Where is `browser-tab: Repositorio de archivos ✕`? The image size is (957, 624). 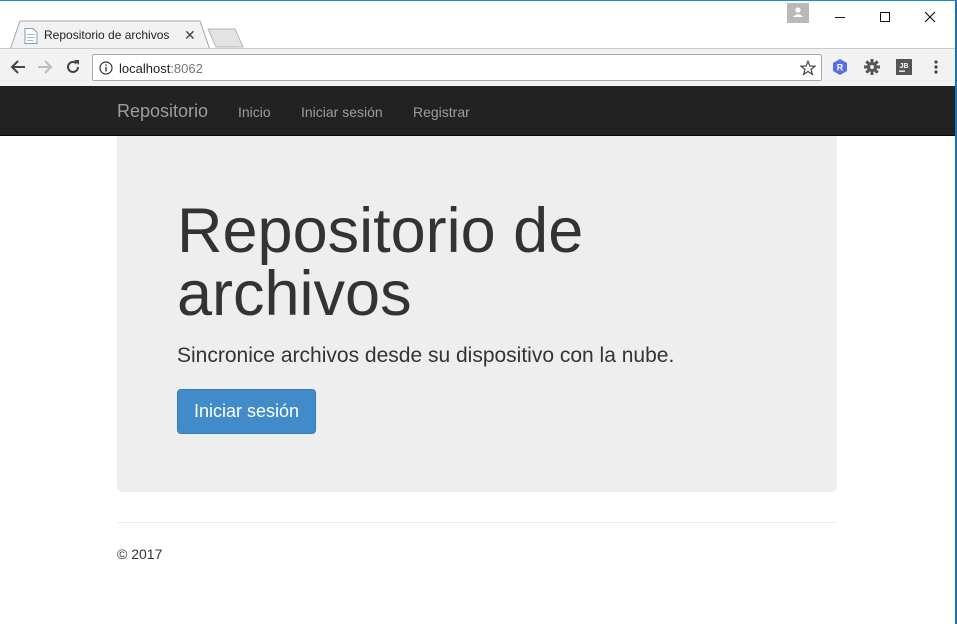
browser-tab: Repositorio de archivos ✕ is located at coordinates (110, 35).